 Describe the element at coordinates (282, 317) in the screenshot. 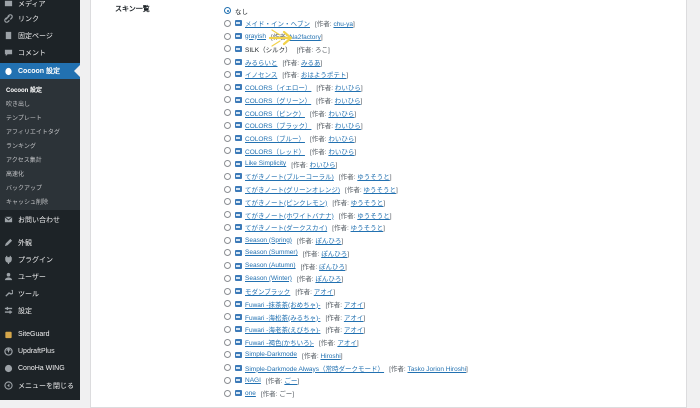

I see `skin-preview-link: Fuwari -海松茶(みるちゃ)-` at that location.